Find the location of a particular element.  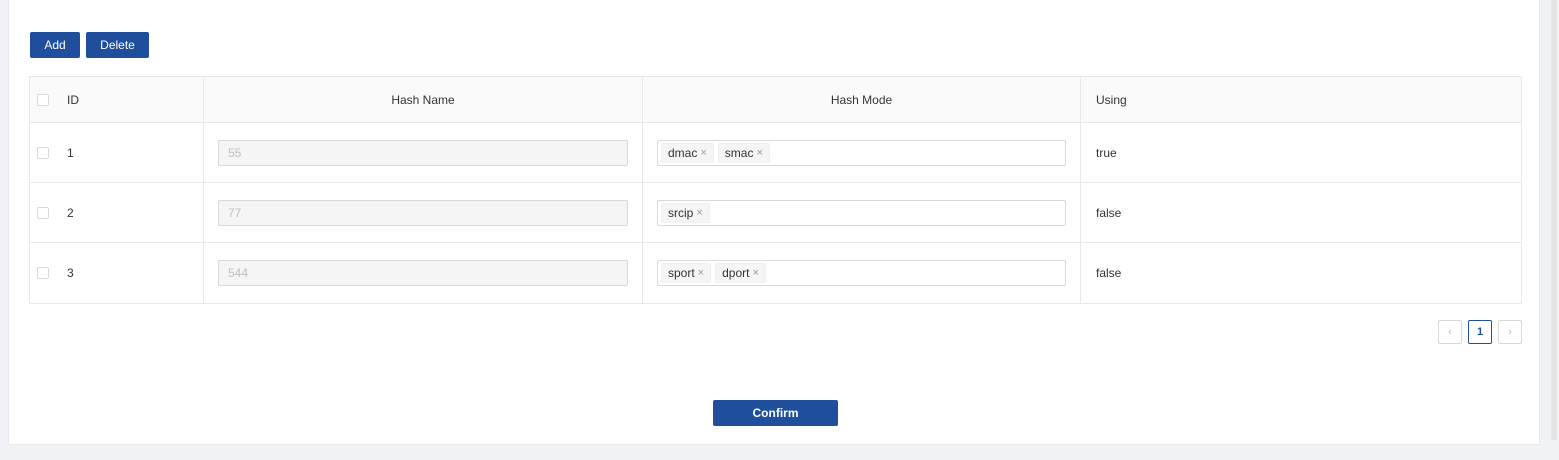

mode-tag: srcip × is located at coordinates (685, 212).